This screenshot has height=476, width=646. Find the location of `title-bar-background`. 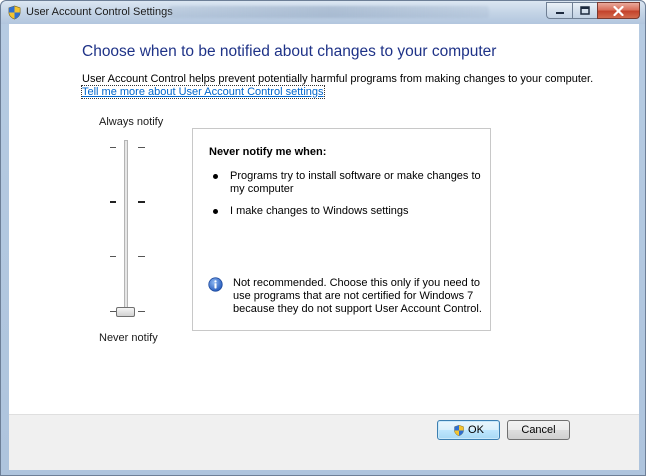

title-bar-background is located at coordinates (329, 12).